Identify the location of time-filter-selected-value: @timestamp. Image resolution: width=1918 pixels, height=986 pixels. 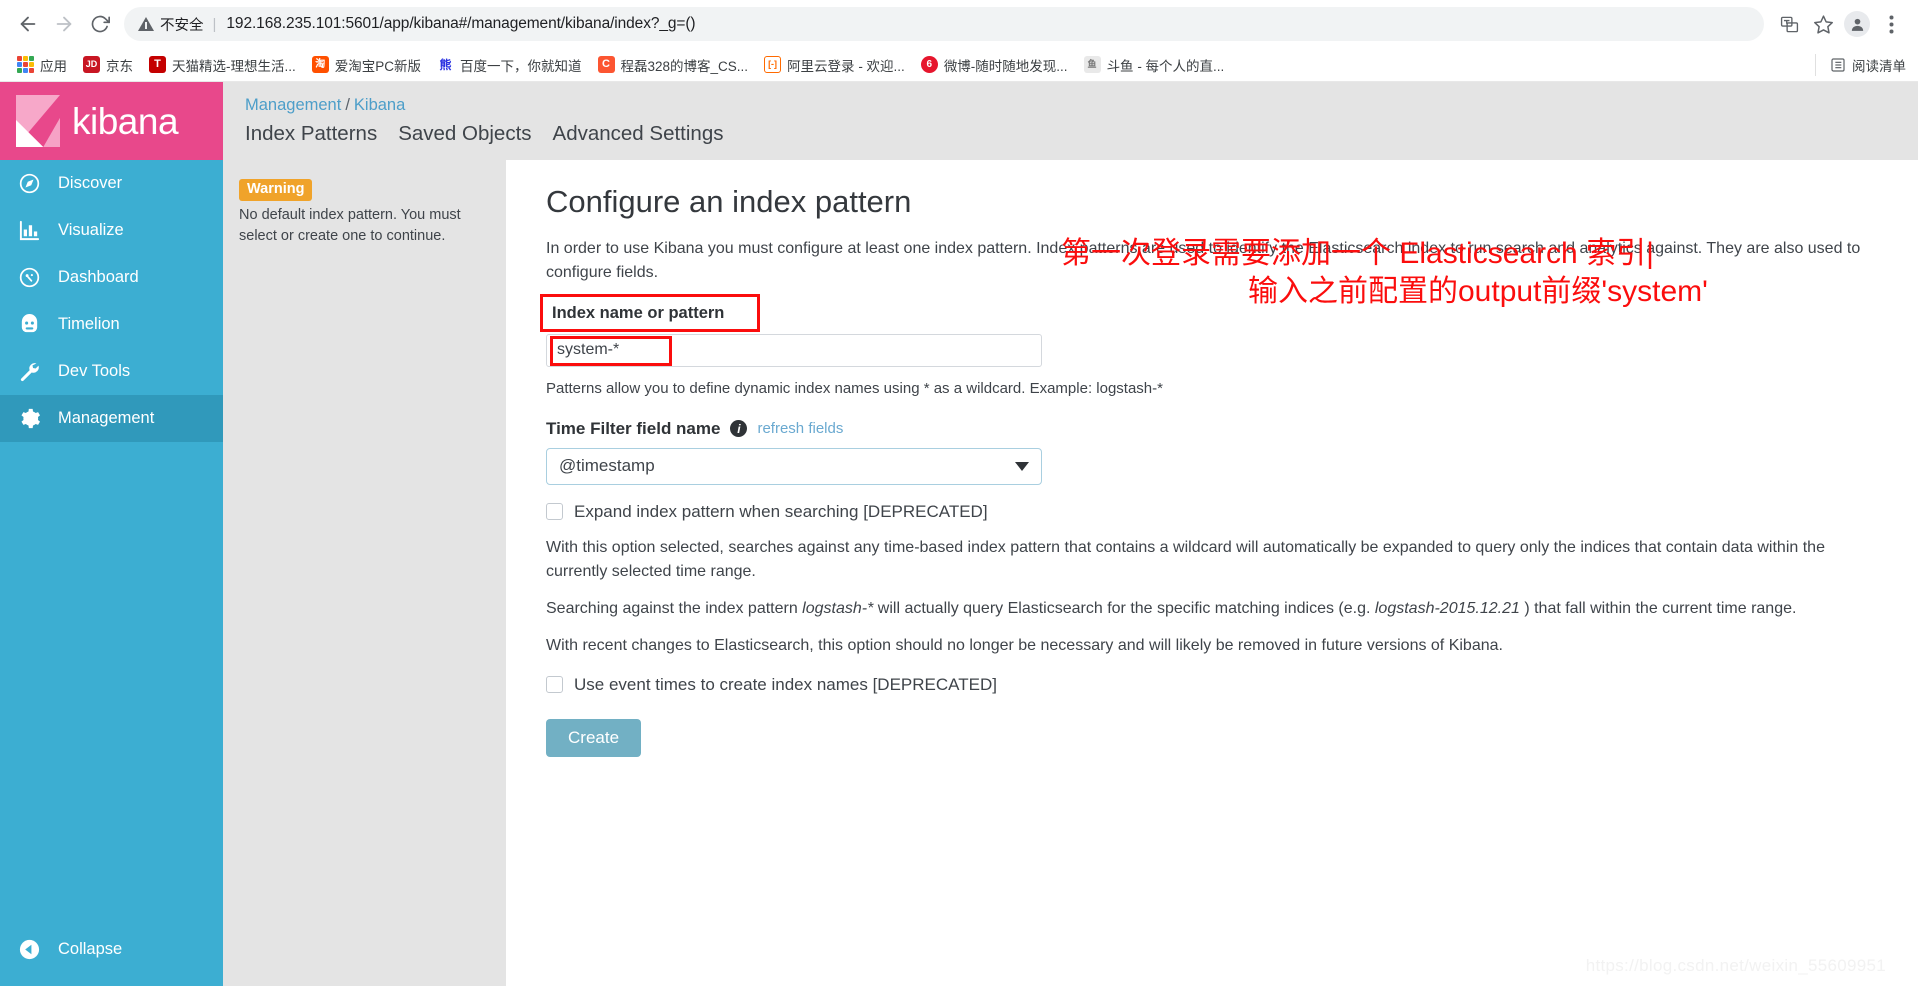
(607, 466).